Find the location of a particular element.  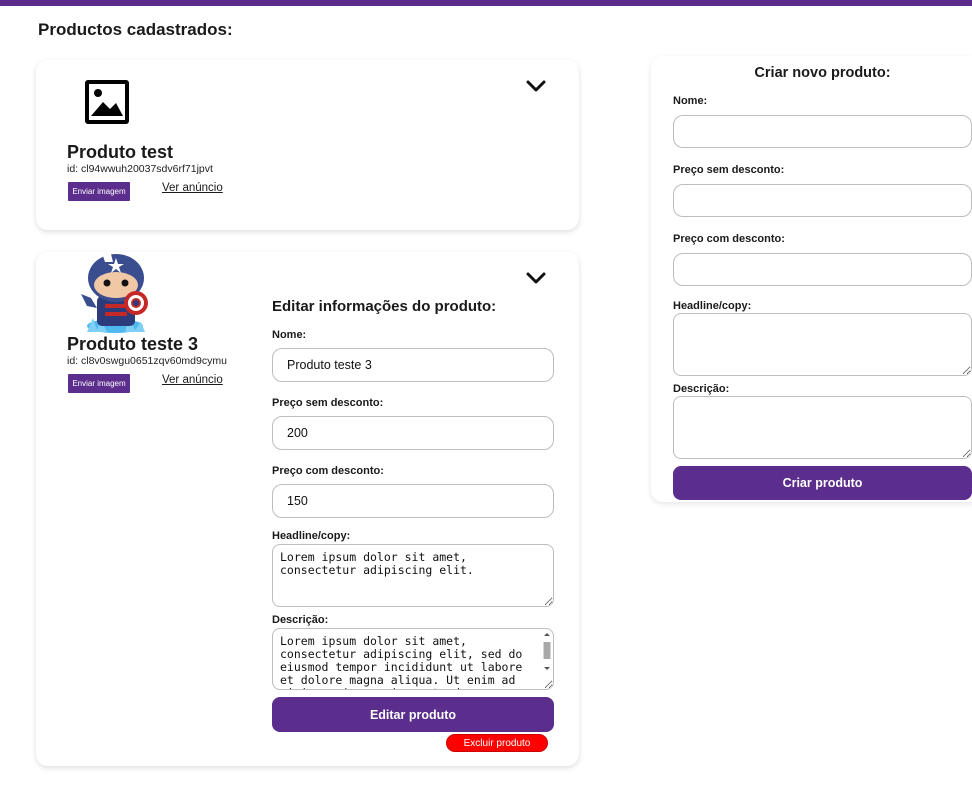

create-product-button: Criar produto is located at coordinates (822, 483).